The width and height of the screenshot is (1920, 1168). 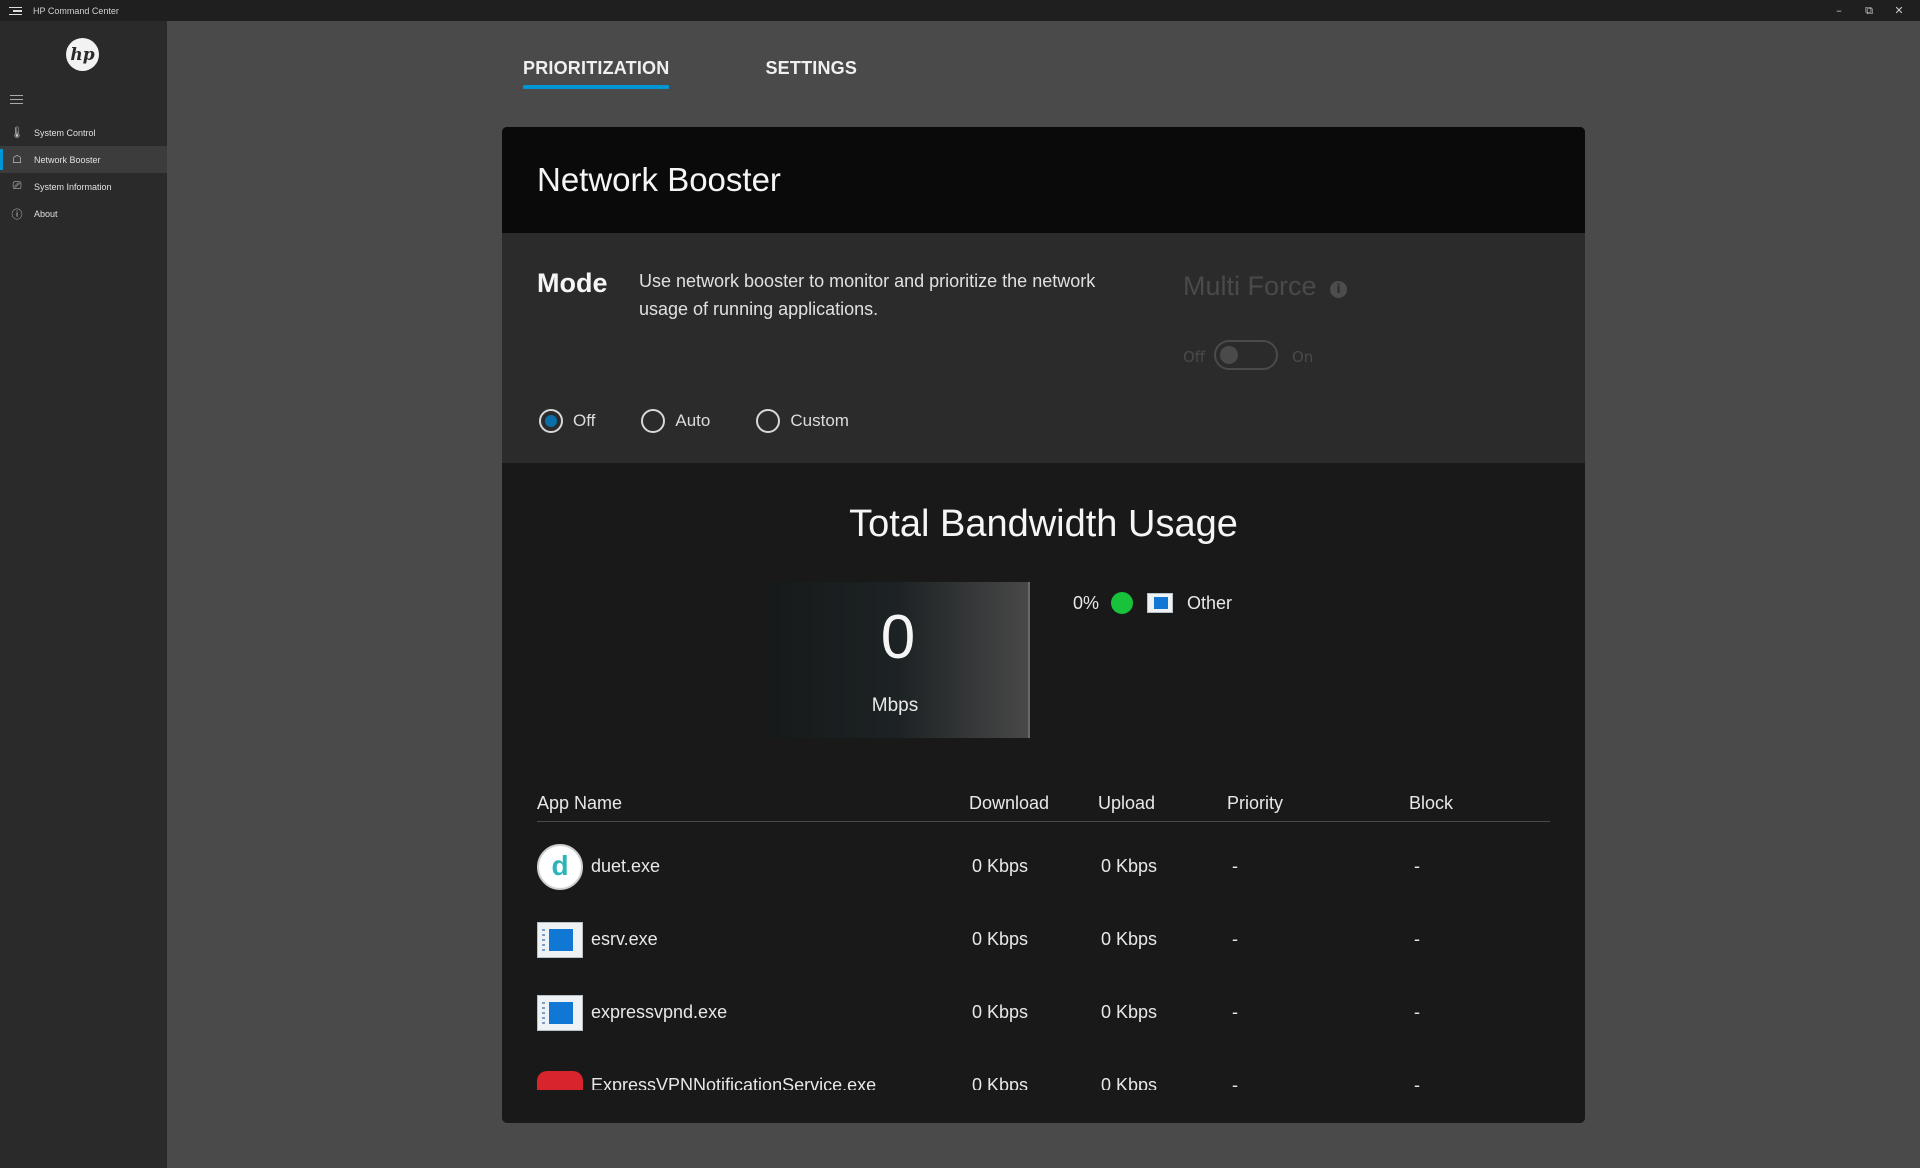 I want to click on info-icon: i, so click(x=1338, y=289).